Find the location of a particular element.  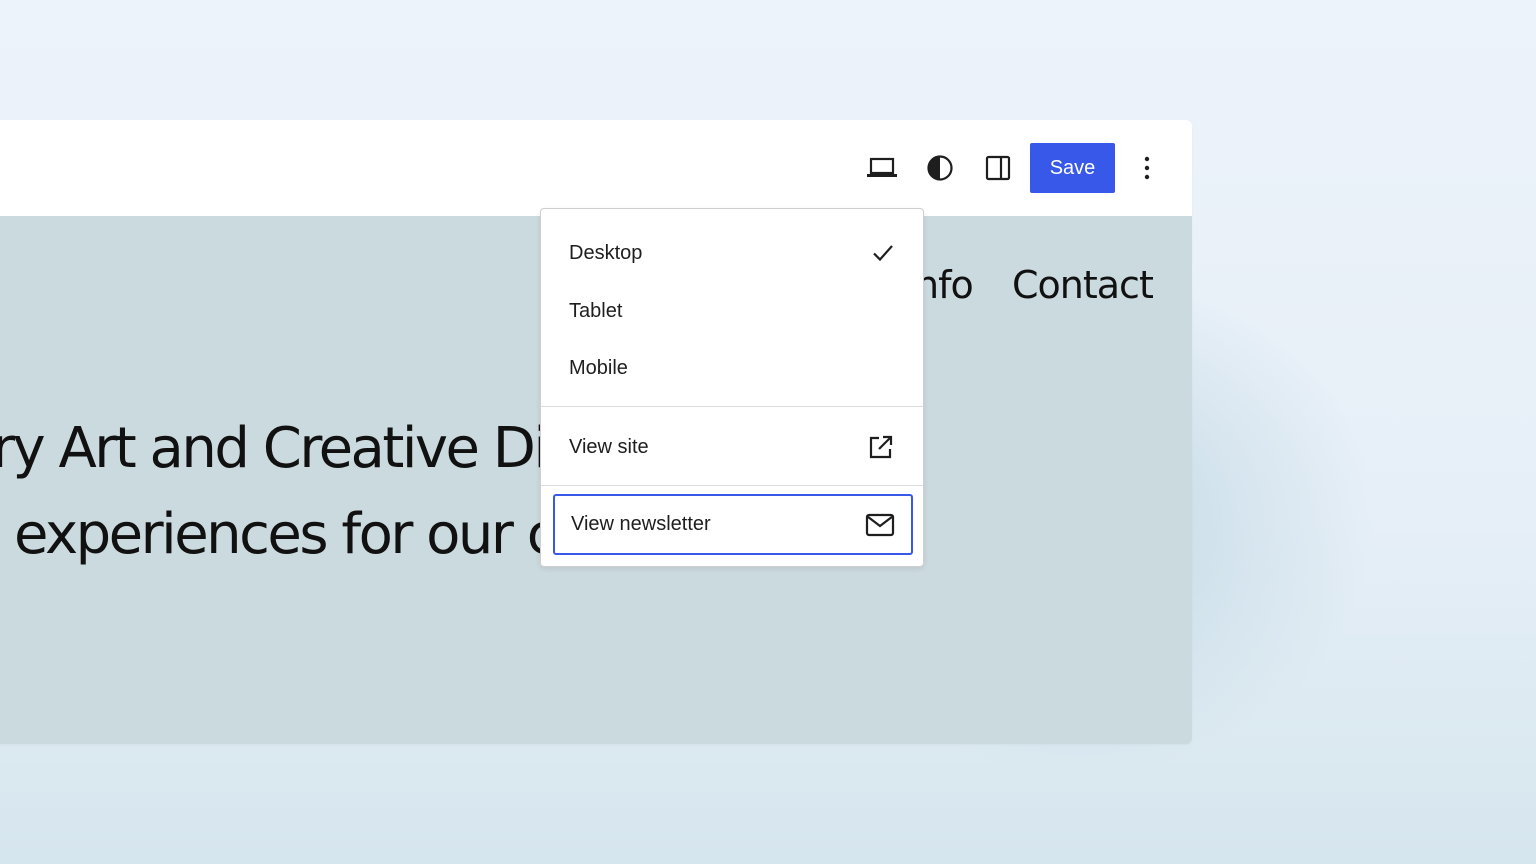

menu-item-view-site: View site is located at coordinates (733, 447).